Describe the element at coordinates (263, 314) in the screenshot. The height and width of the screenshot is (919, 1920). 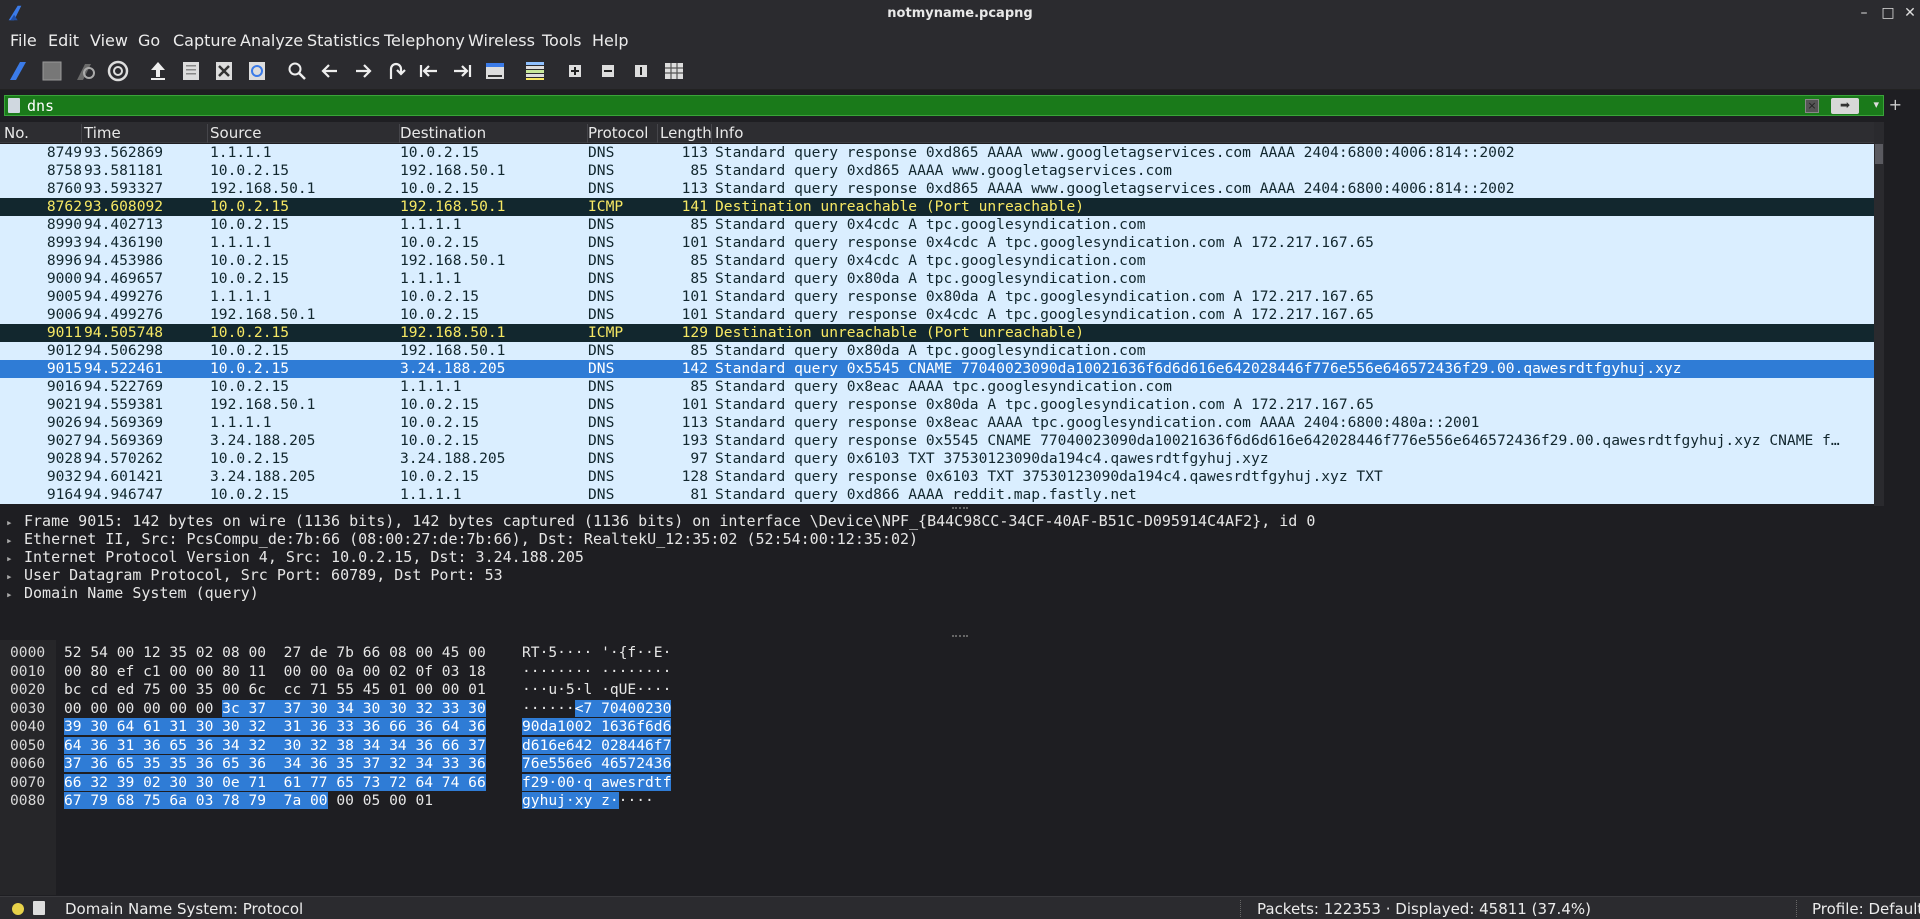
I see `packet-cell-src: 192.168.50.1` at that location.